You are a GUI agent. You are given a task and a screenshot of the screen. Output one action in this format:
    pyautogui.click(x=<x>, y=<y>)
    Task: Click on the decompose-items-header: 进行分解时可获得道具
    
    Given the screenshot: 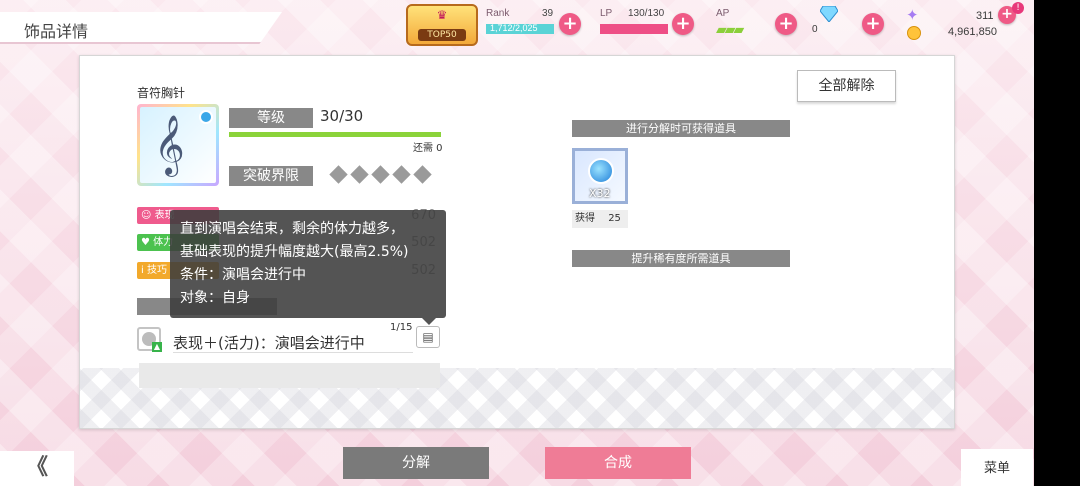 What is the action you would take?
    pyautogui.click(x=681, y=128)
    